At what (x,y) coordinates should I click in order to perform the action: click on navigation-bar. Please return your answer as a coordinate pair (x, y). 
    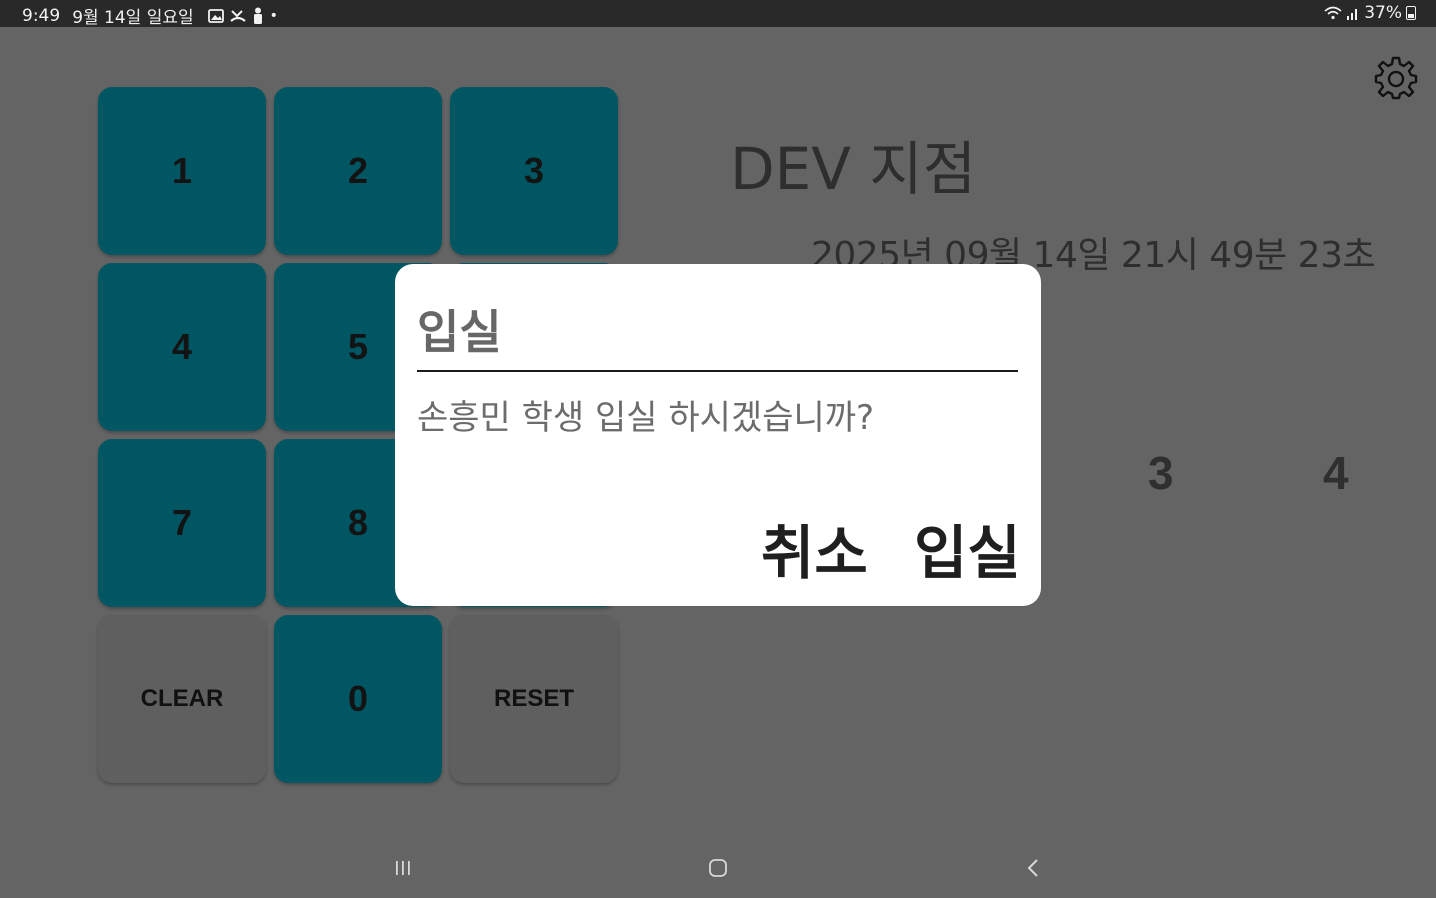
    Looking at the image, I should click on (718, 868).